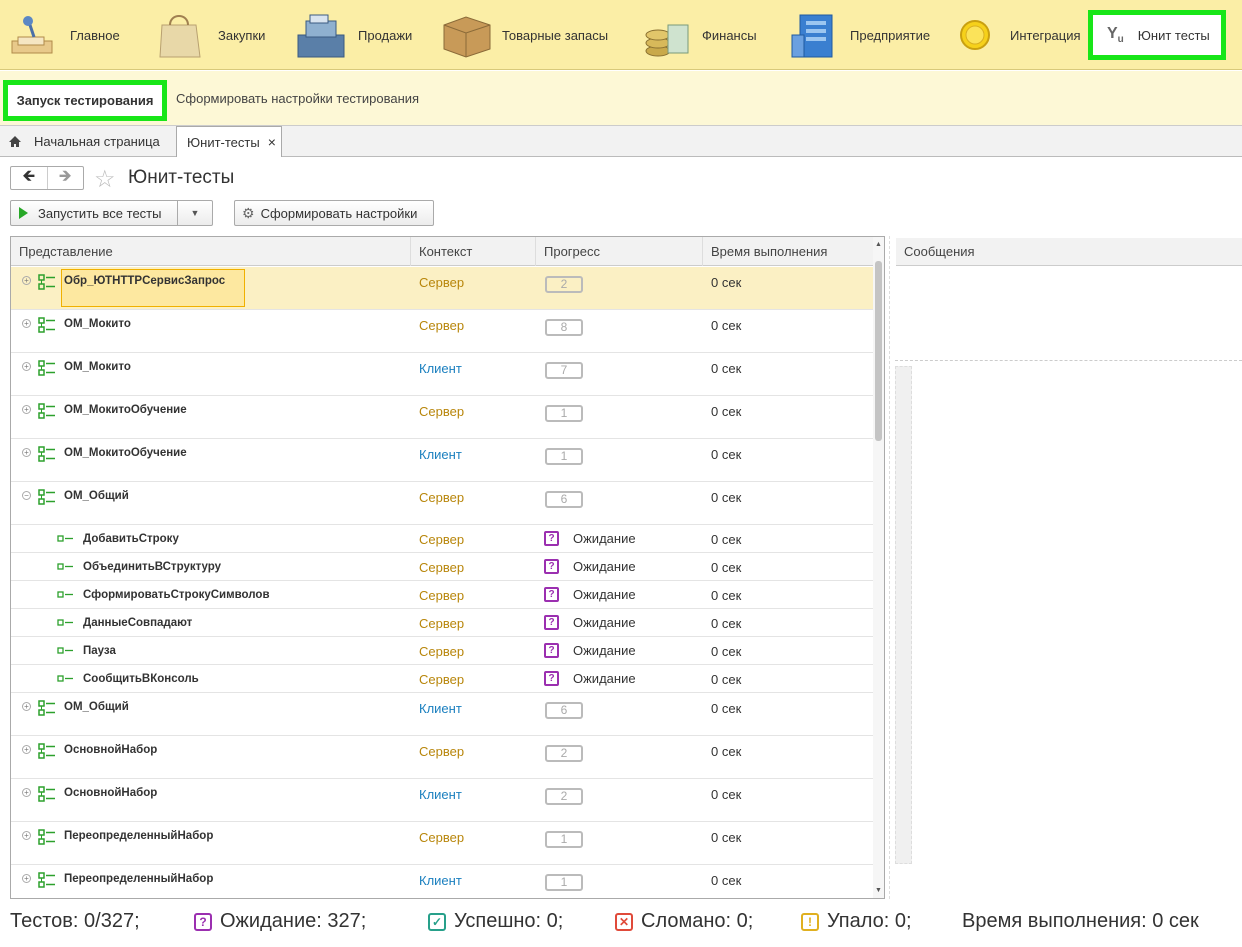  I want to click on section-integration: Интеграция, so click(1014, 35).